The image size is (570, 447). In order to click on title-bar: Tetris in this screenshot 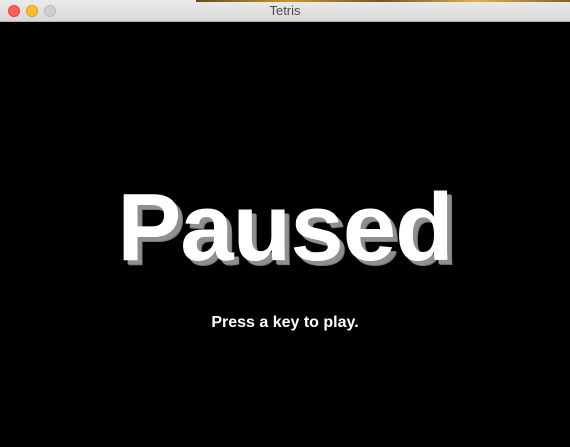, I will do `click(285, 11)`.